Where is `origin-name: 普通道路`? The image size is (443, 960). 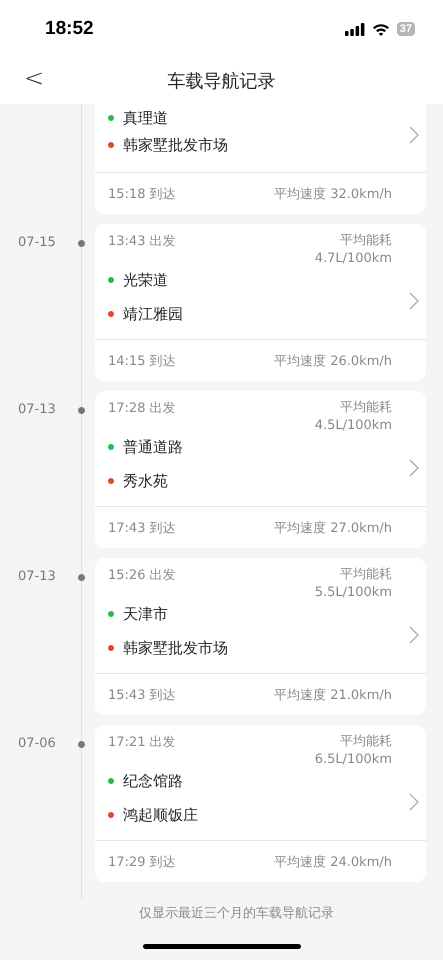
origin-name: 普通道路 is located at coordinates (153, 447).